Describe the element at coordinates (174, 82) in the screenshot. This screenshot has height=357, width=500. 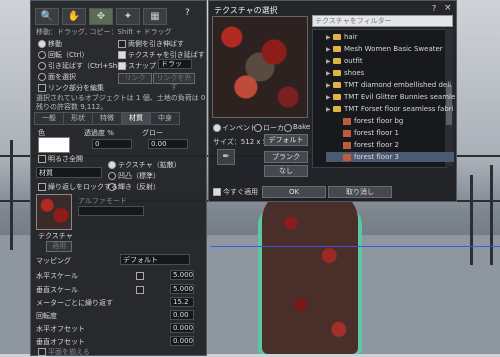
I see `unlink-button: リンクを外す` at that location.